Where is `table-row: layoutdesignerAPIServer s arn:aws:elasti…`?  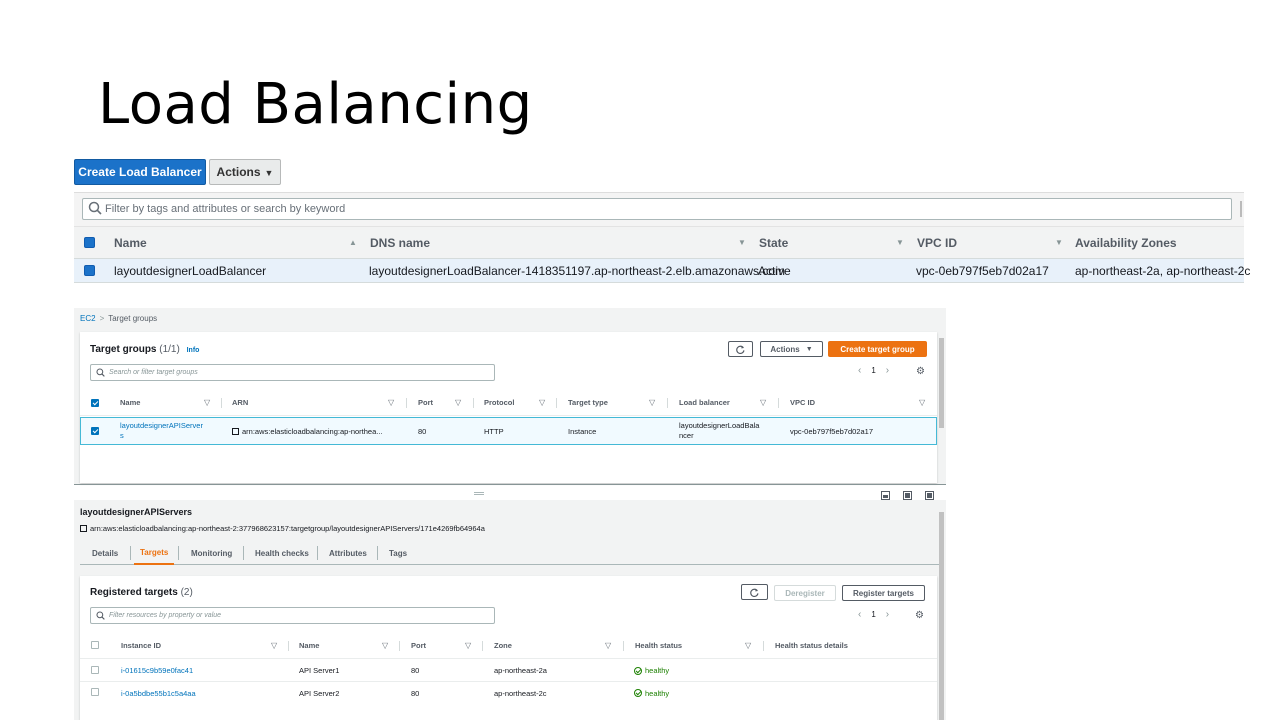 table-row: layoutdesignerAPIServer s arn:aws:elasti… is located at coordinates (508, 431).